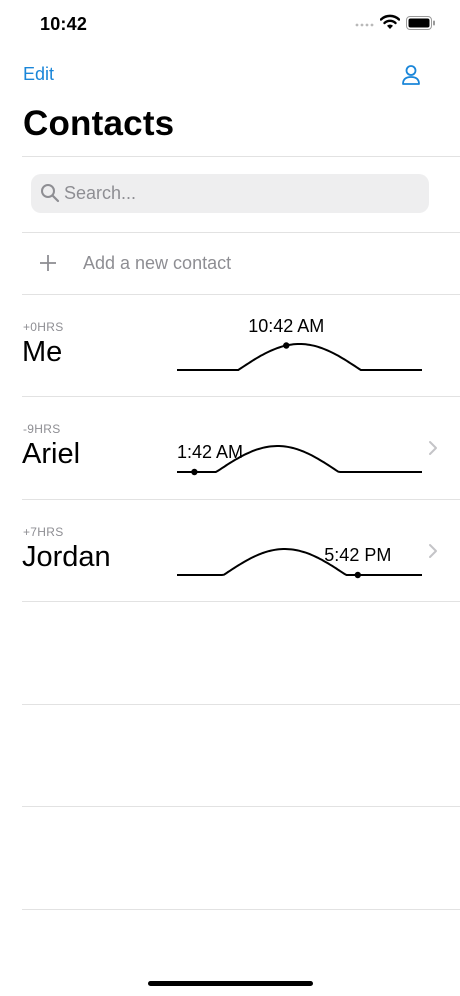 The height and width of the screenshot is (996, 460). I want to click on contact-row-me: +0HRS Me 10:42 AM, so click(241, 346).